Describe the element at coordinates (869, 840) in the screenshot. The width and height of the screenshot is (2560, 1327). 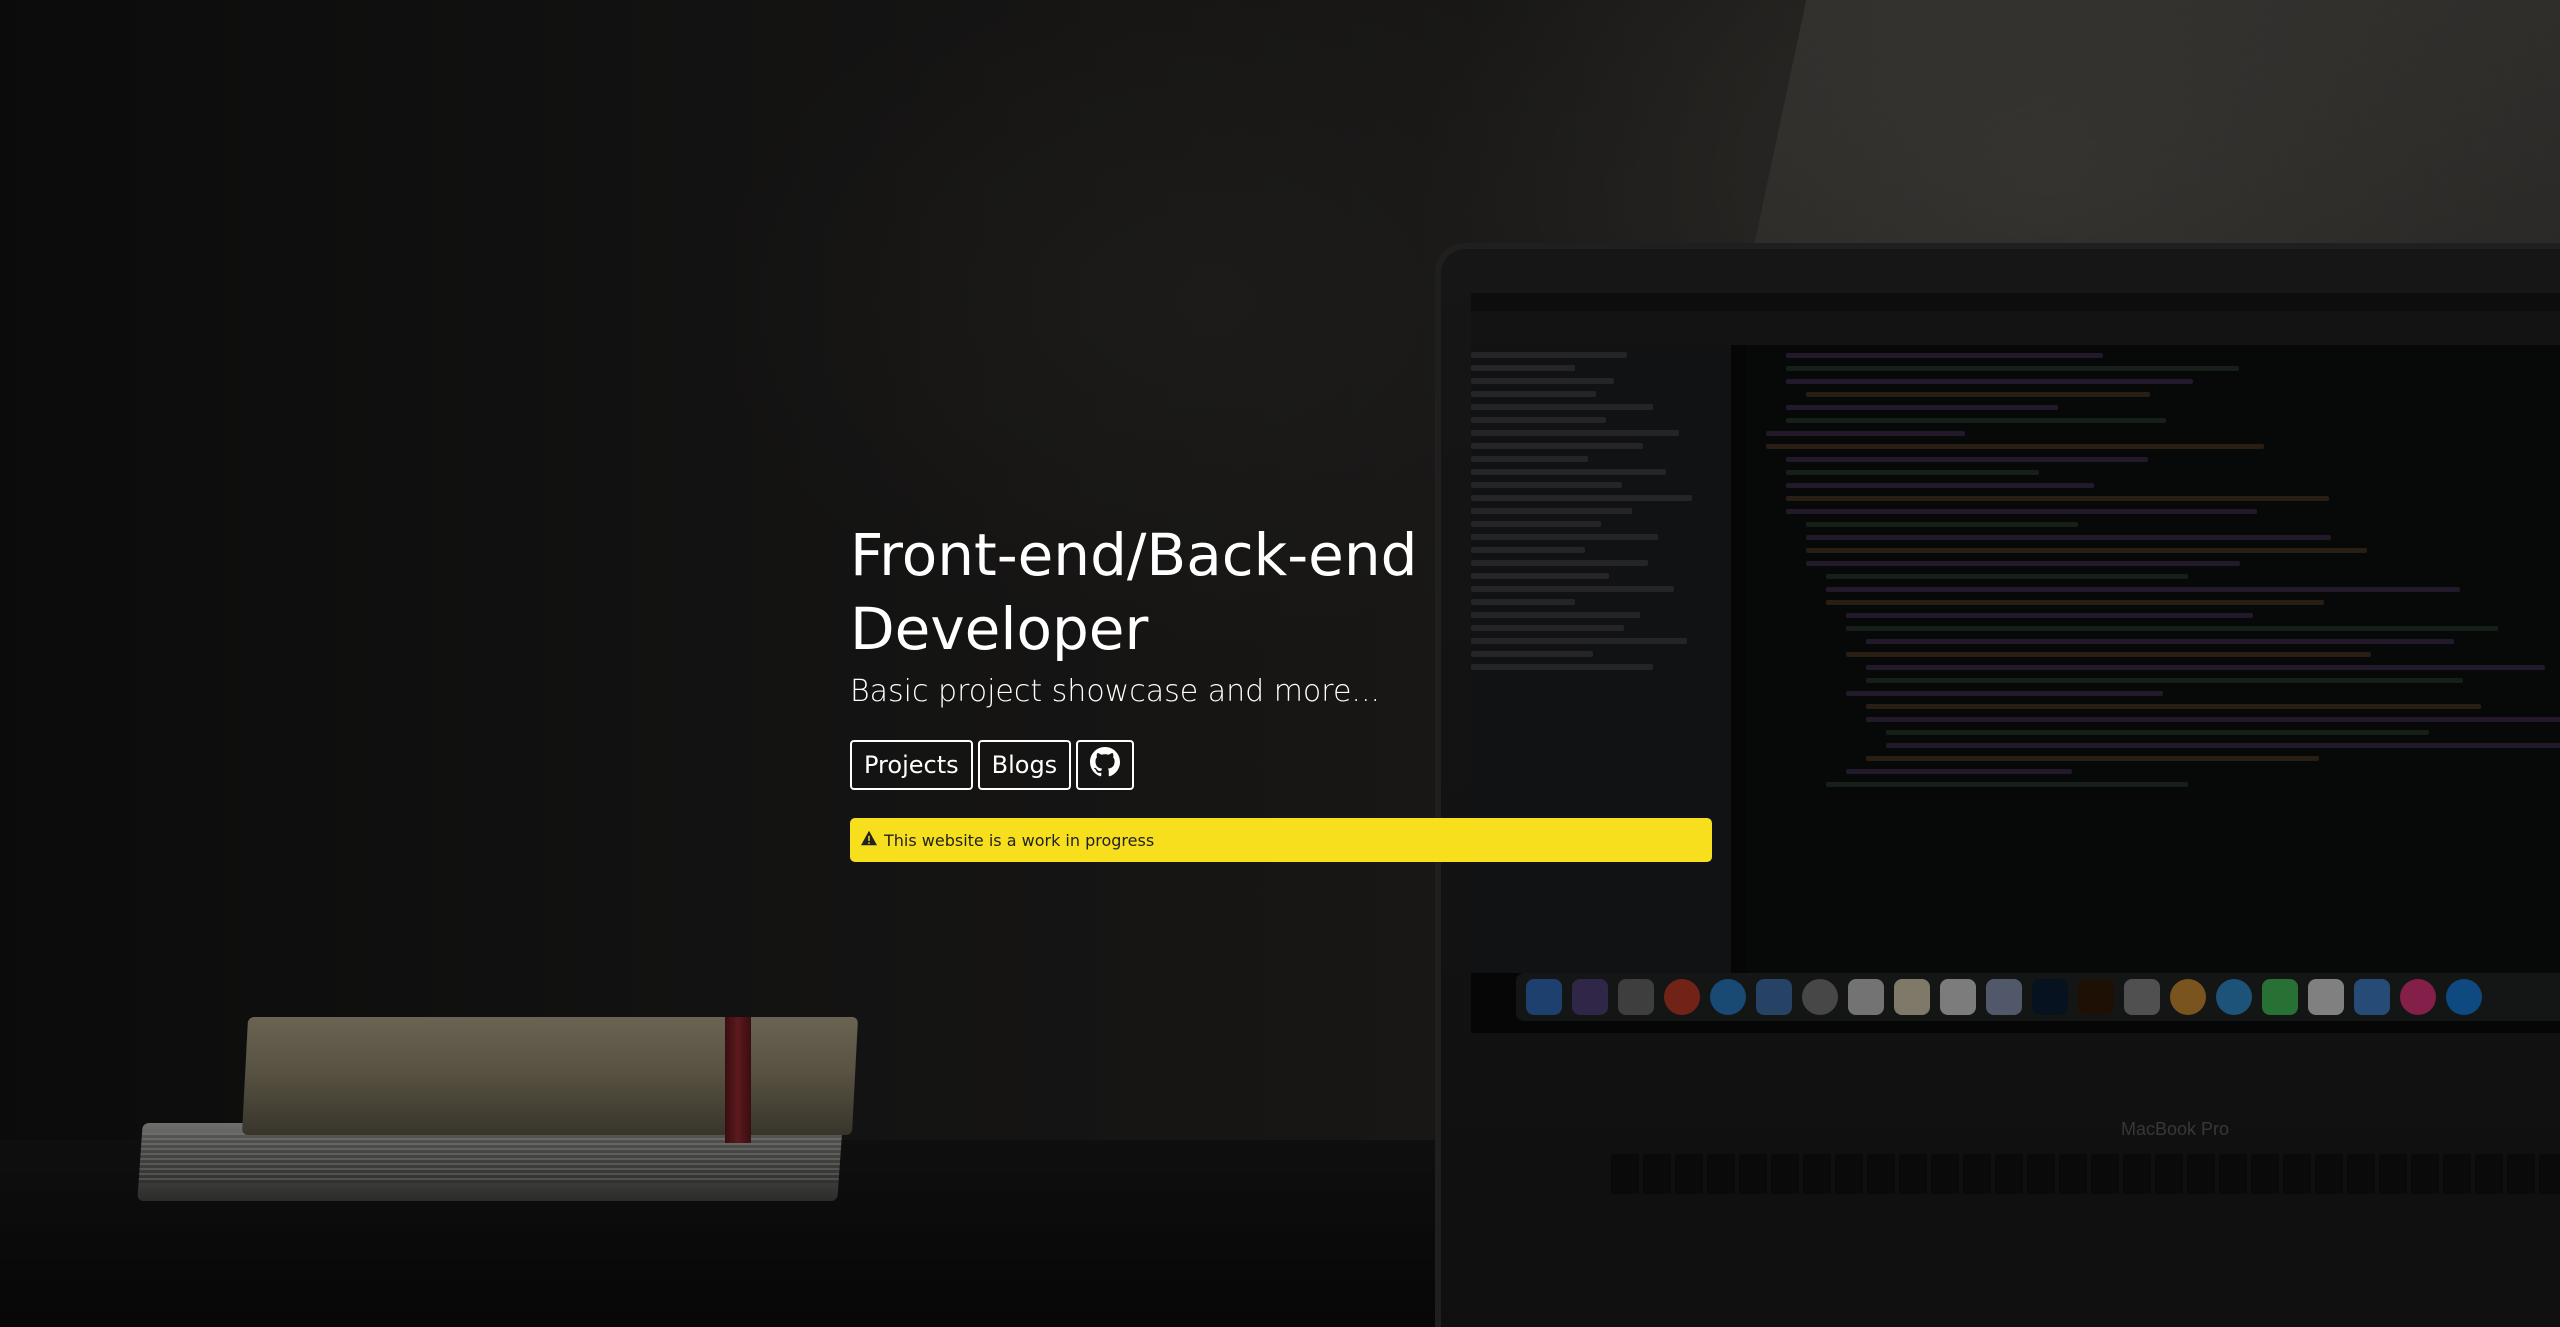
I see `warning-icon` at that location.